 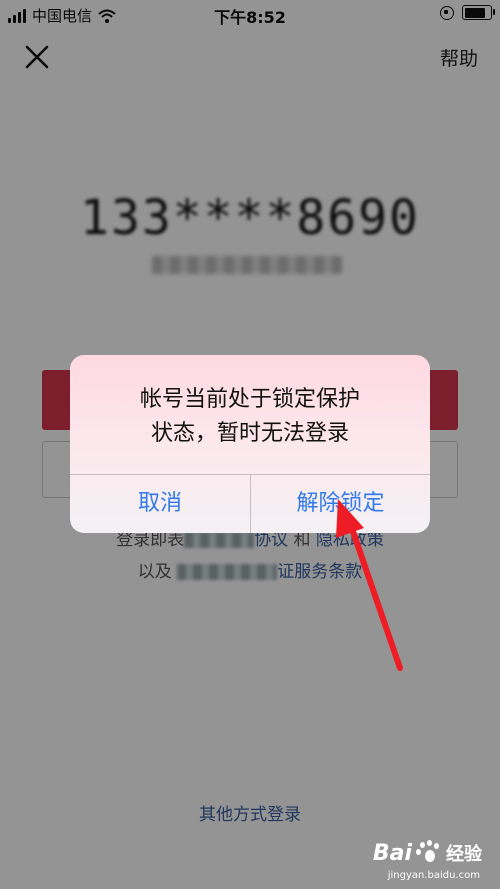 I want to click on paw-icon, so click(x=429, y=853).